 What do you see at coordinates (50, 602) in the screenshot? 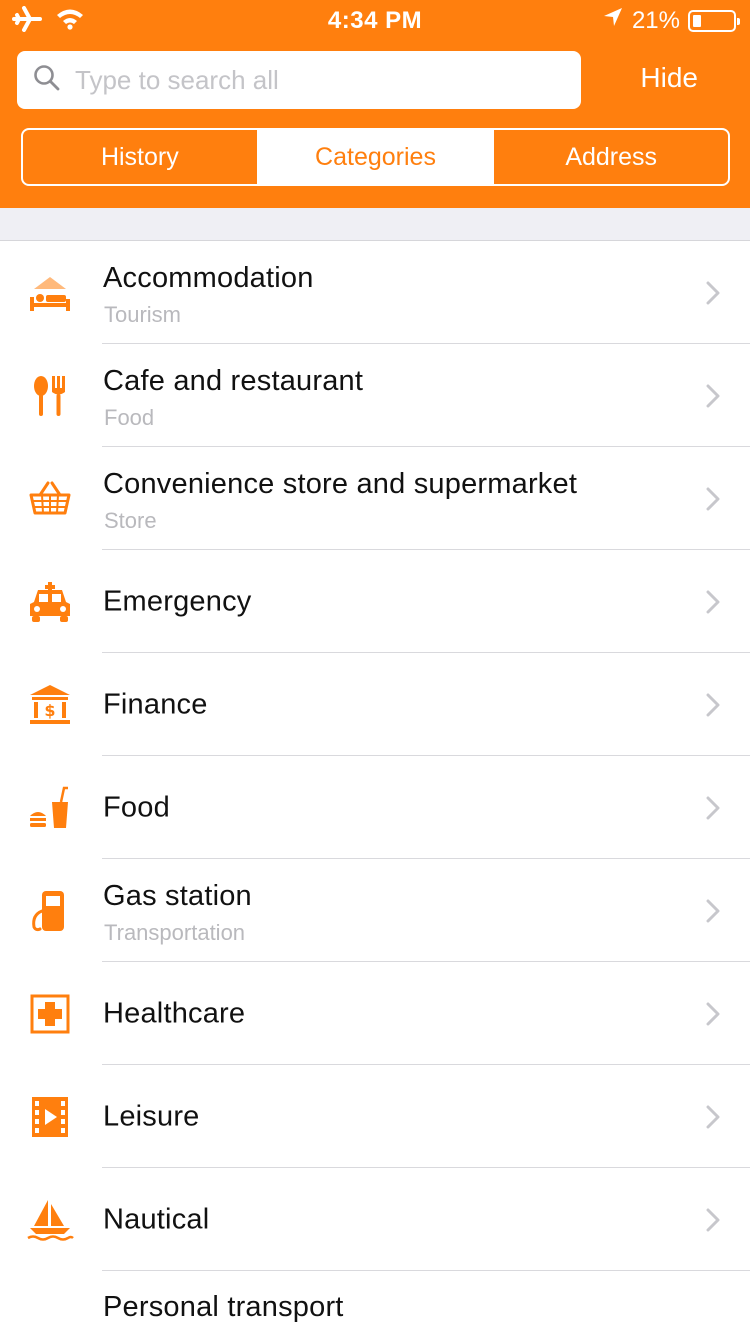
I see `ambulance-icon` at bounding box center [50, 602].